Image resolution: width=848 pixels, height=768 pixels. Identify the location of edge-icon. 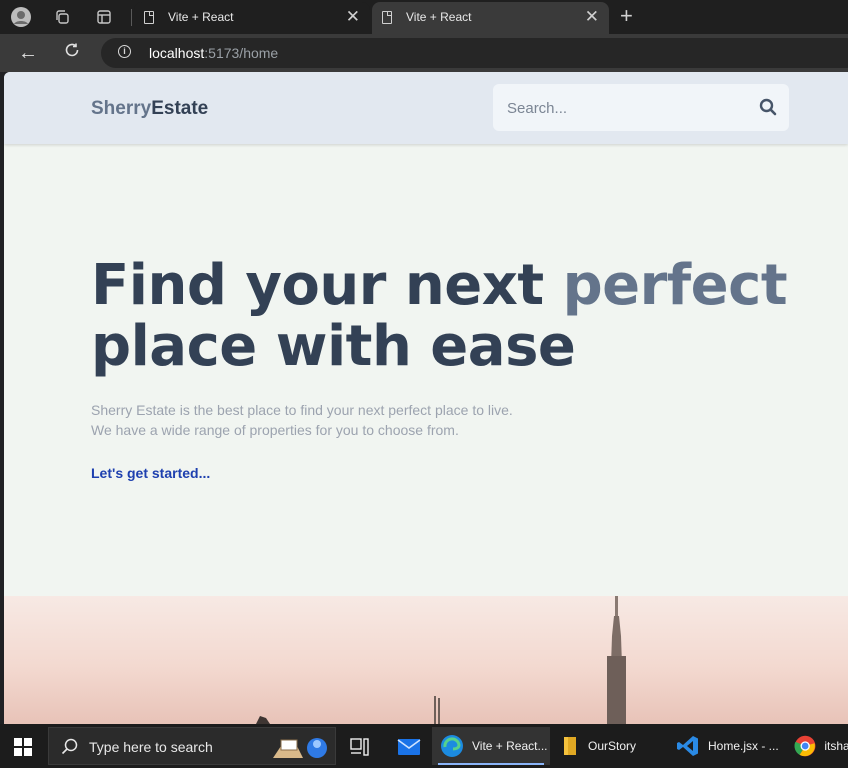
(452, 746).